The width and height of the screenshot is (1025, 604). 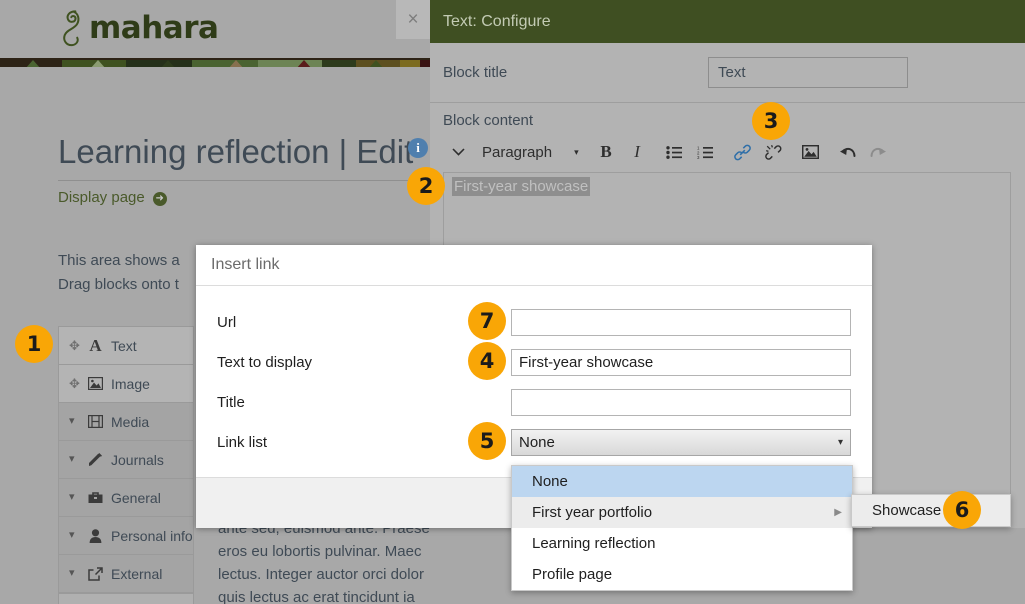 What do you see at coordinates (320, 551) in the screenshot?
I see `lorem-line: eros eu lobortis pulvinar. Maec` at bounding box center [320, 551].